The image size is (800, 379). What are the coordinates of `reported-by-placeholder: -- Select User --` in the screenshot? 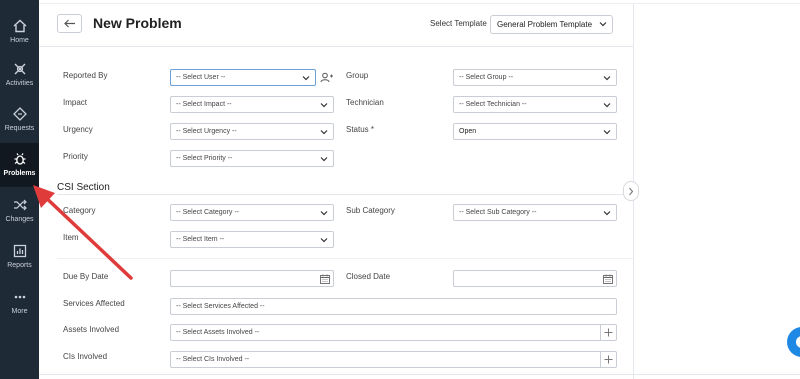 It's located at (201, 77).